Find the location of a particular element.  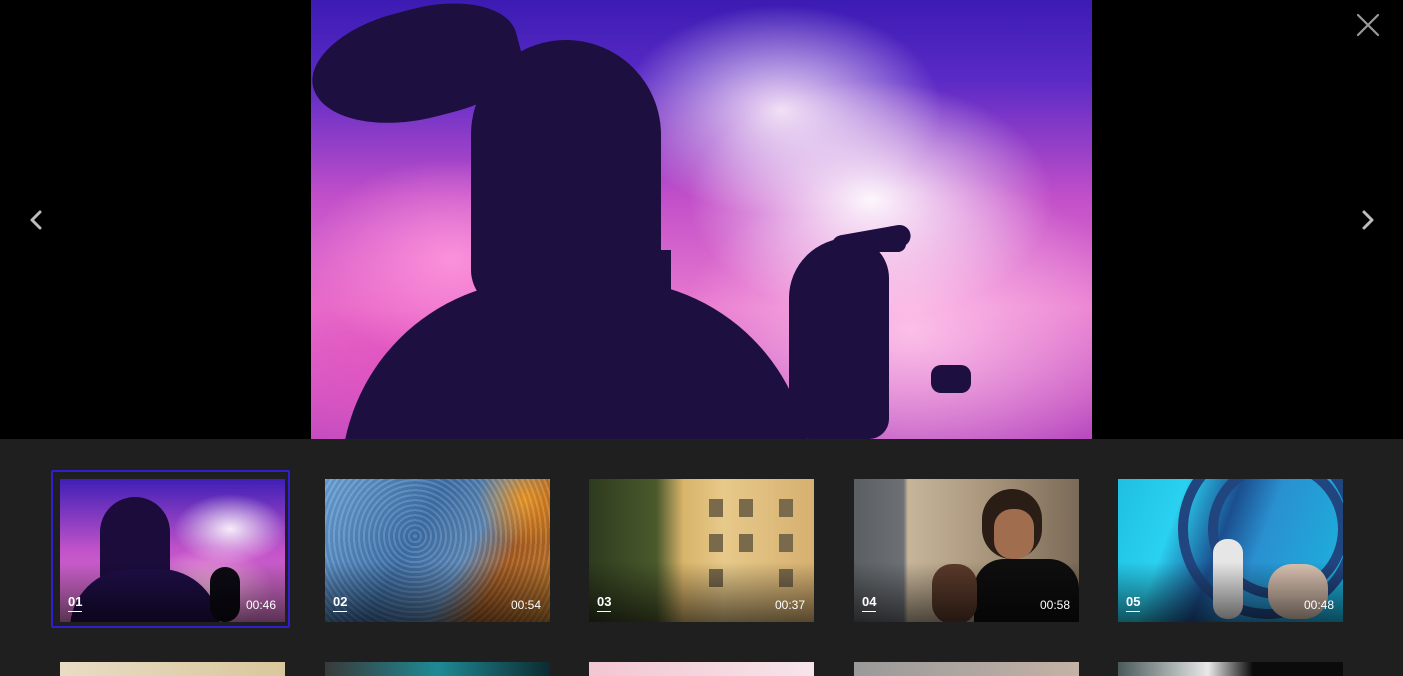

thumbnail-number: 05 is located at coordinates (1133, 603).